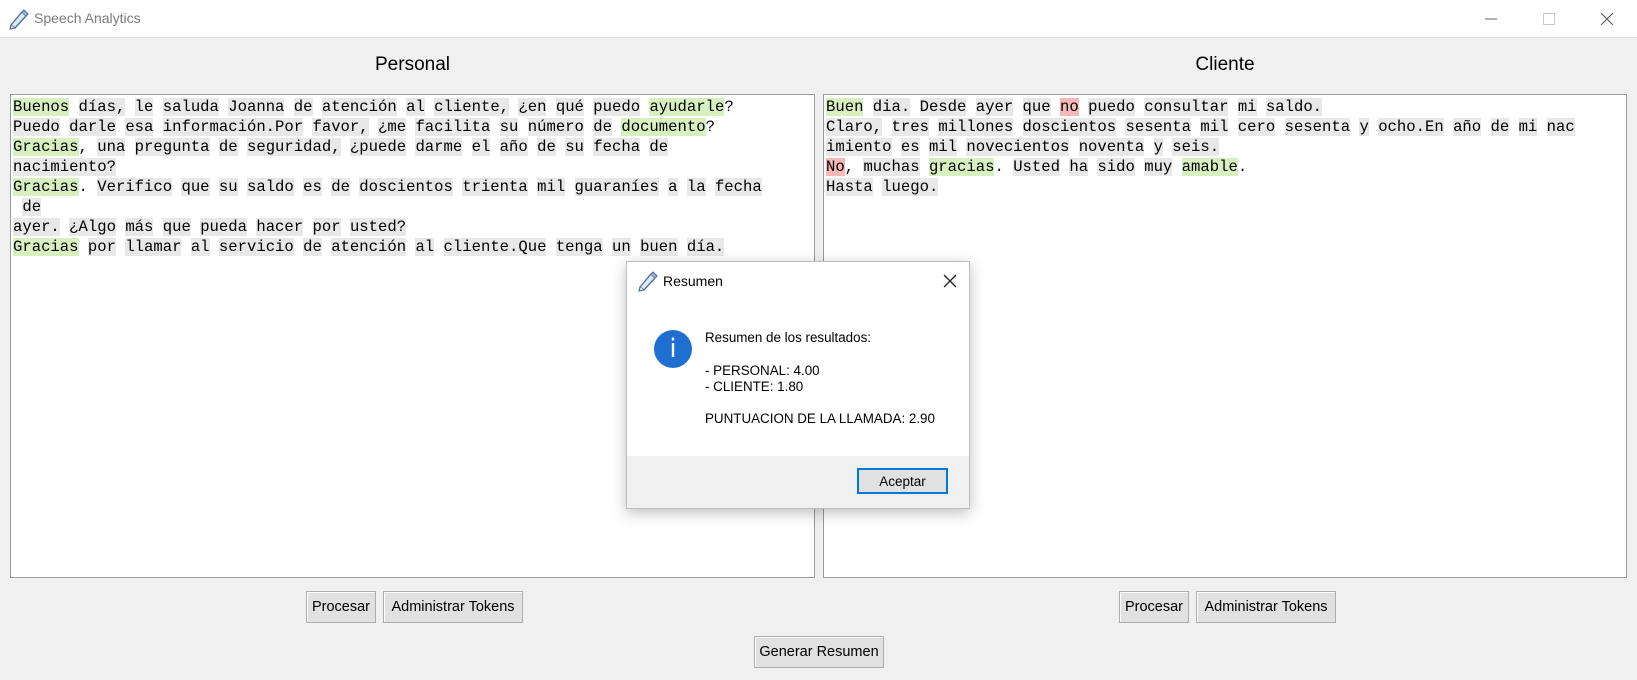 This screenshot has height=680, width=1637. I want to click on positive-token: Buen, so click(845, 107).